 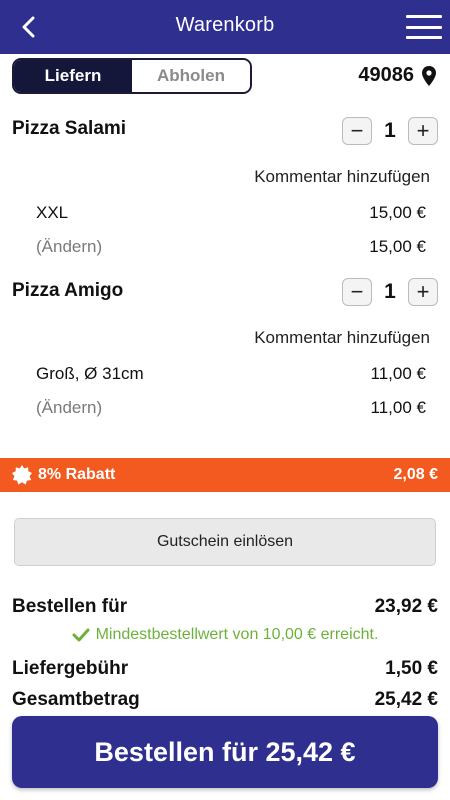 What do you see at coordinates (231, 247) in the screenshot?
I see `item-change-row: (Ändern) 15,00 €` at bounding box center [231, 247].